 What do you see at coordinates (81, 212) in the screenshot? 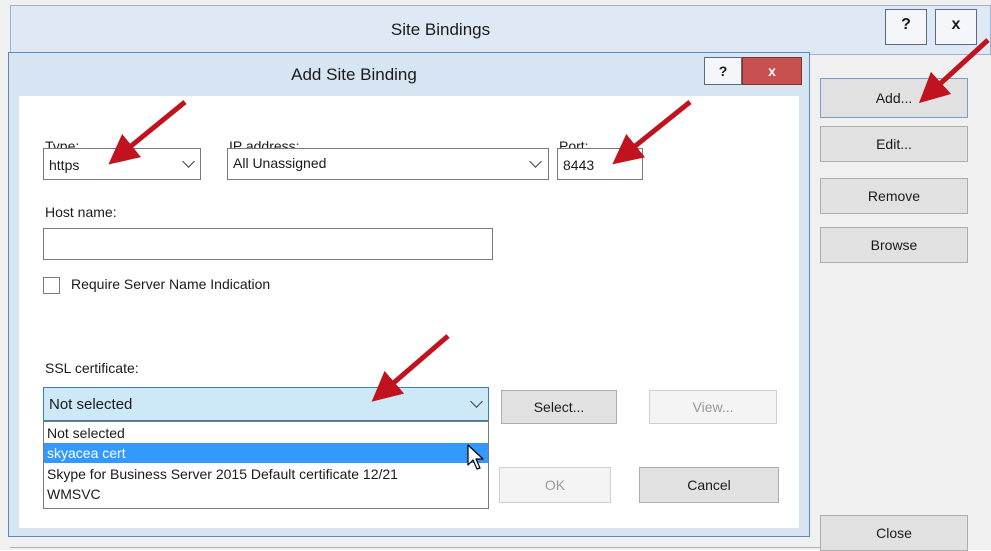
I see `host-name-label: Host name:` at bounding box center [81, 212].